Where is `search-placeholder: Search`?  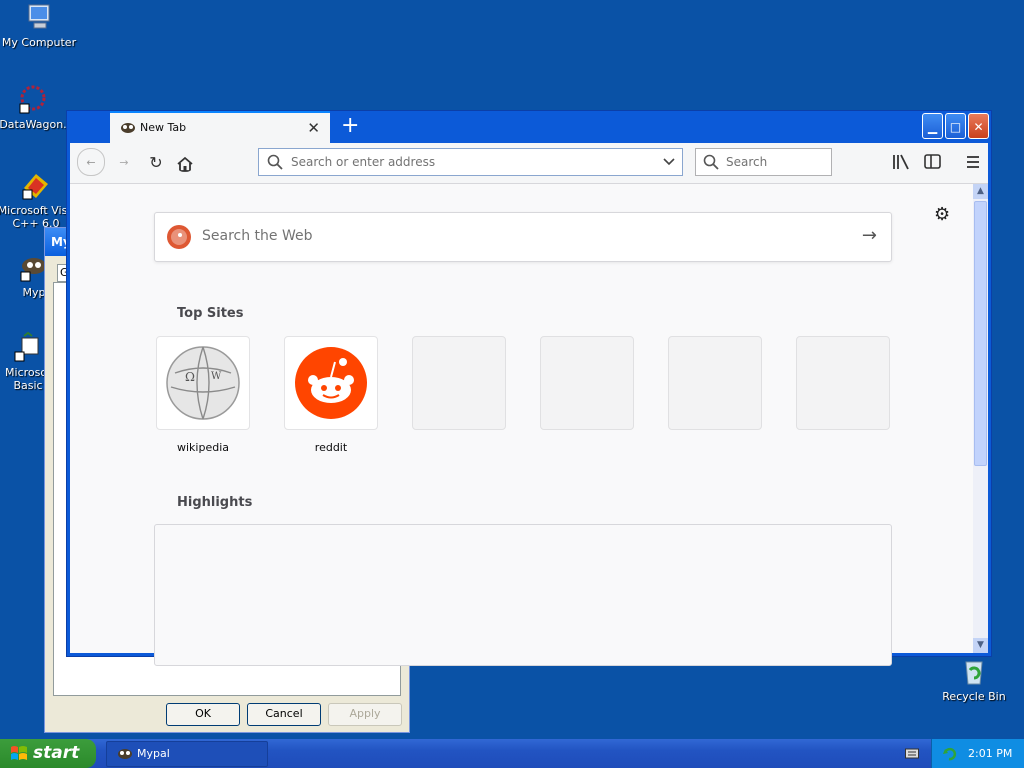
search-placeholder: Search is located at coordinates (747, 162).